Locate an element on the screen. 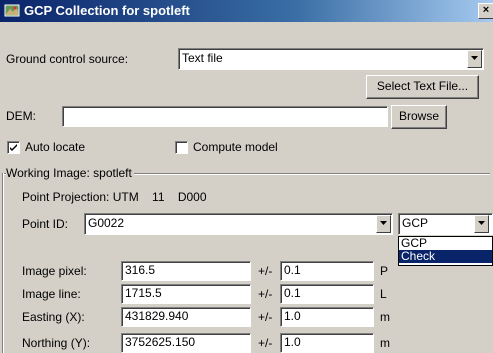 The width and height of the screenshot is (493, 353). ground-control-dropdown-button is located at coordinates (474, 59).